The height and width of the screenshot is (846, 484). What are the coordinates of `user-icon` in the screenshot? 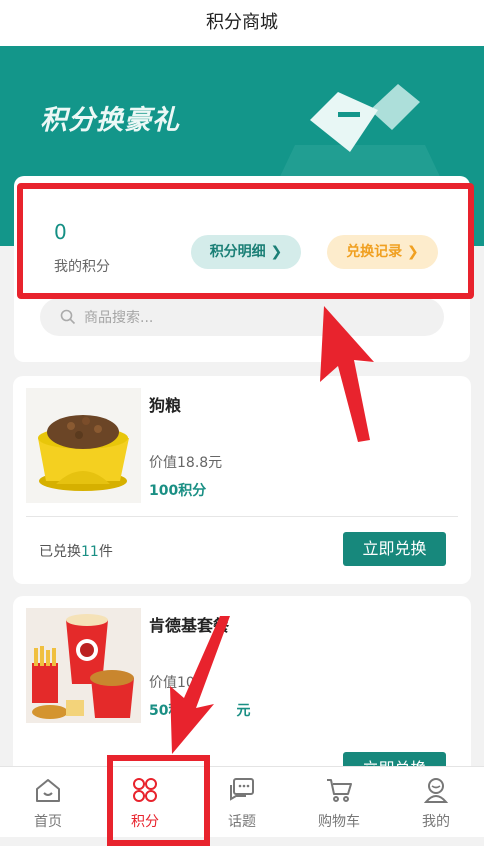 It's located at (436, 790).